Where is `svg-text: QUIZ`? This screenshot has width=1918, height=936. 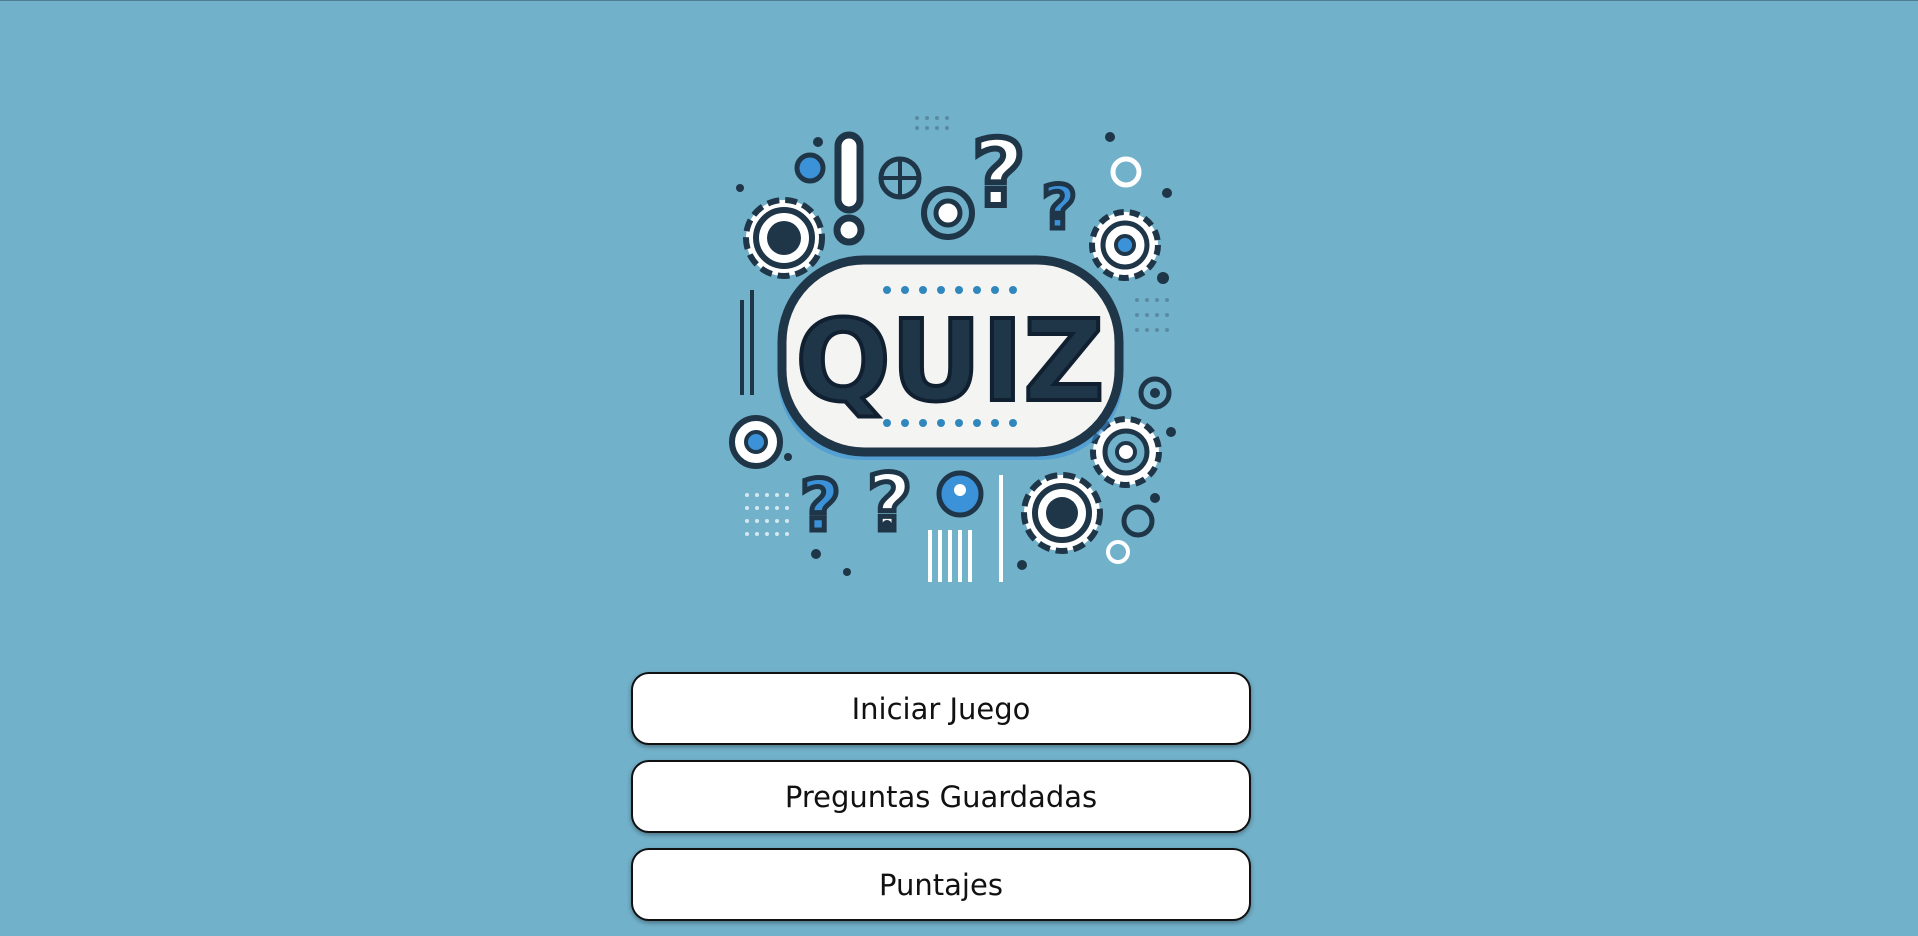 svg-text: QUIZ is located at coordinates (949, 362).